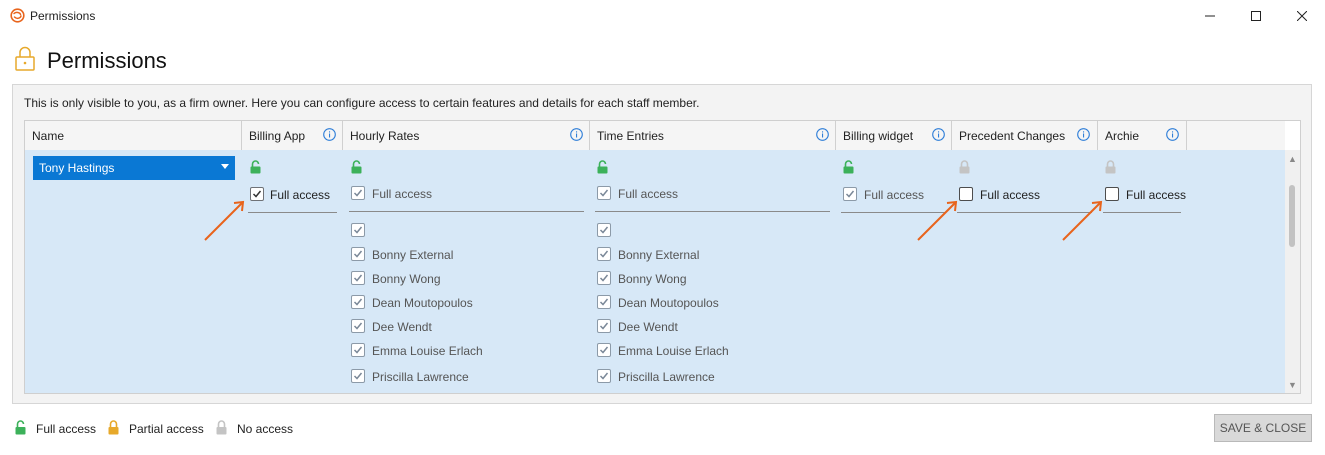  I want to click on column-header-label: Precedent Changes, so click(1012, 136).